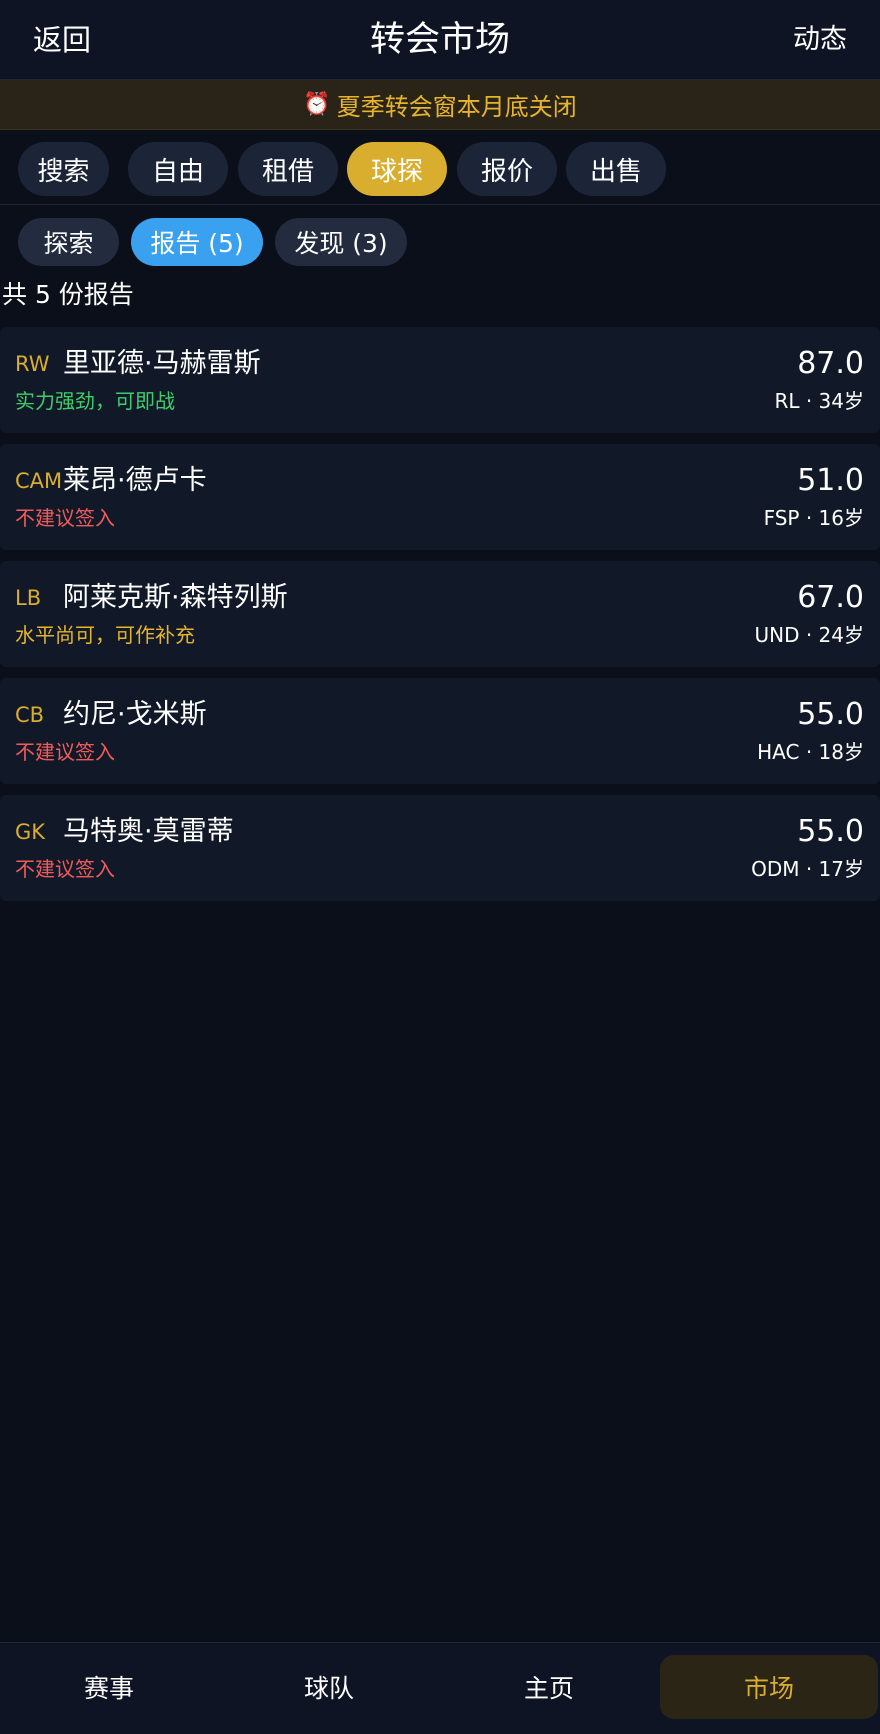  What do you see at coordinates (178, 169) in the screenshot?
I see `tab-free: 自由` at bounding box center [178, 169].